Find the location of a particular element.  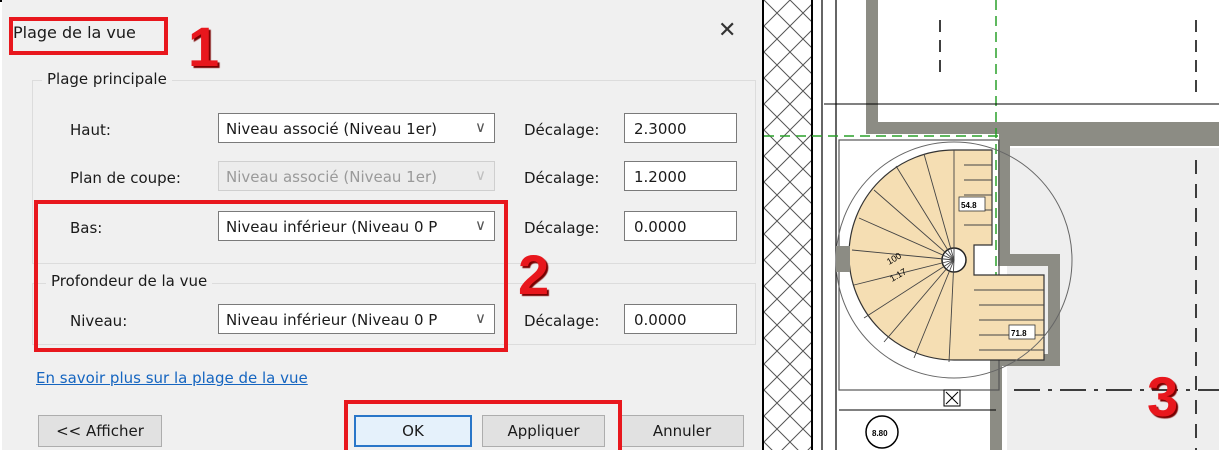

top-offset-input: 2.3000 is located at coordinates (680, 128).